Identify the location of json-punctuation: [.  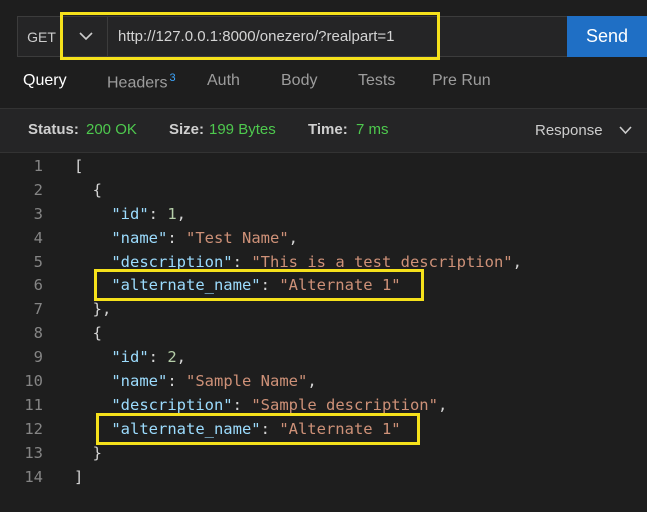
(79, 166).